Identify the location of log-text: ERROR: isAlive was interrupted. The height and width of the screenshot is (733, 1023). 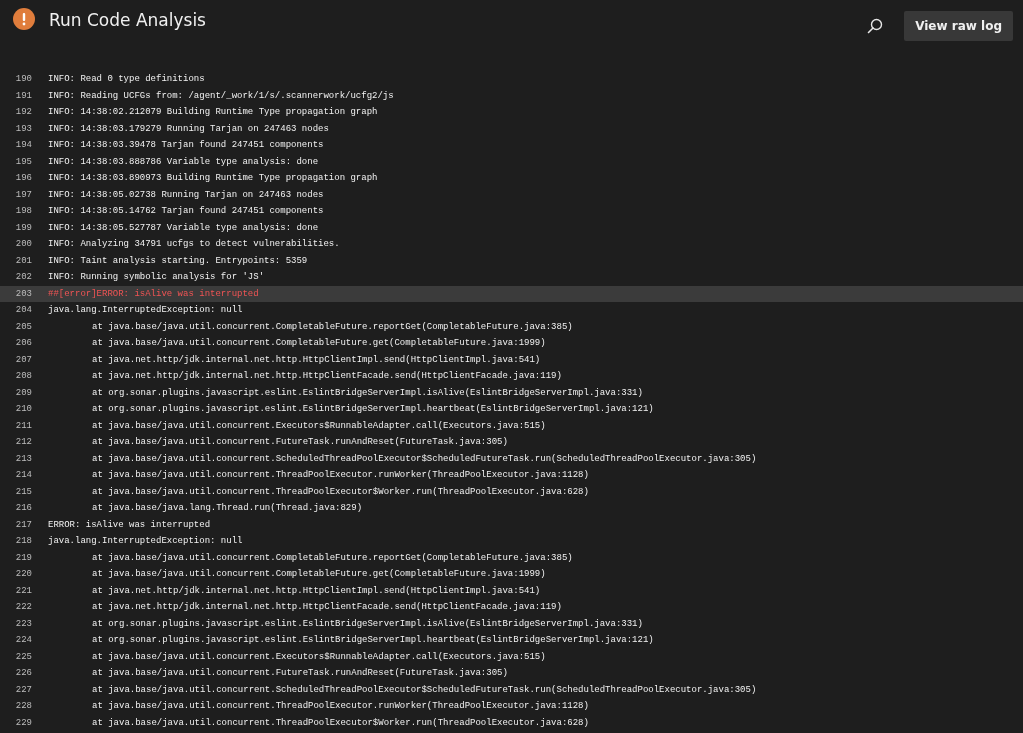
(129, 524).